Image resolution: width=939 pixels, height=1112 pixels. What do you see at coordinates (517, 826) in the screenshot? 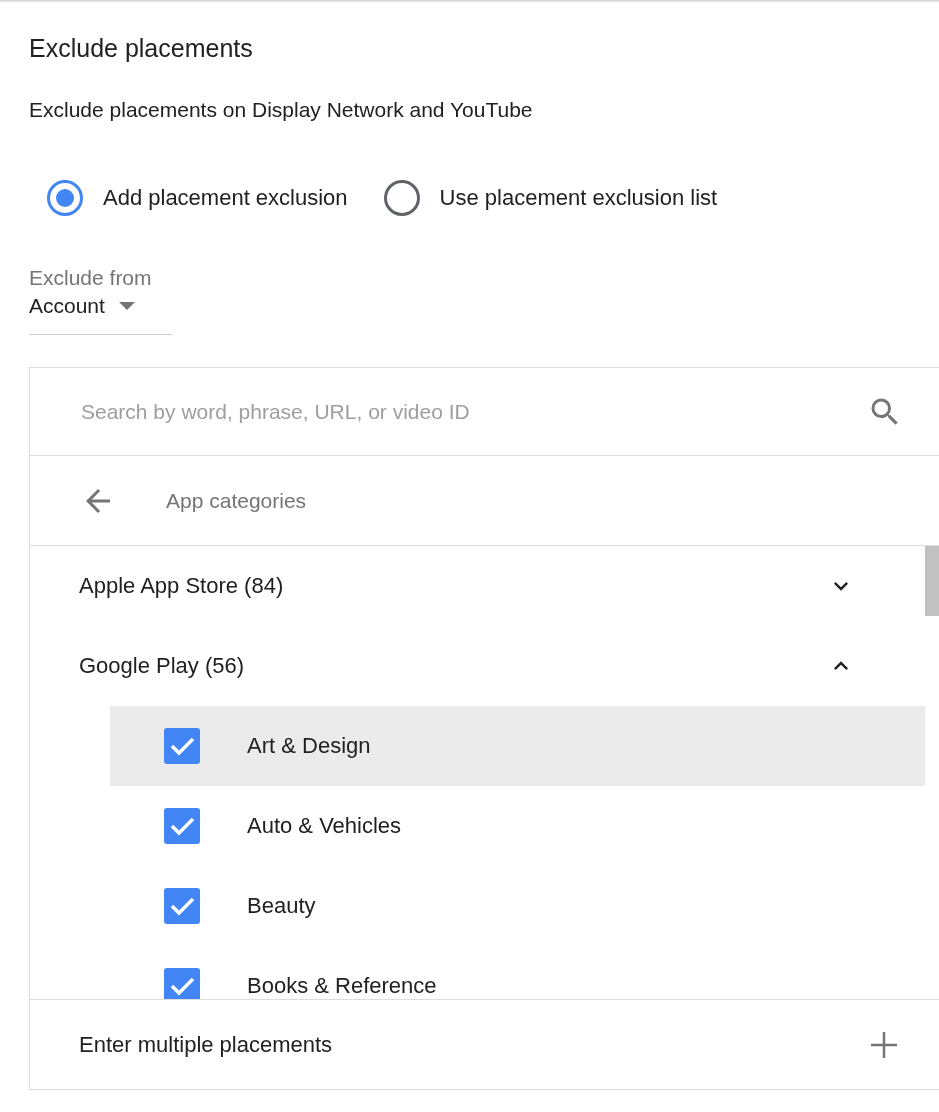
I see `category-item: Auto & Vehicles` at bounding box center [517, 826].